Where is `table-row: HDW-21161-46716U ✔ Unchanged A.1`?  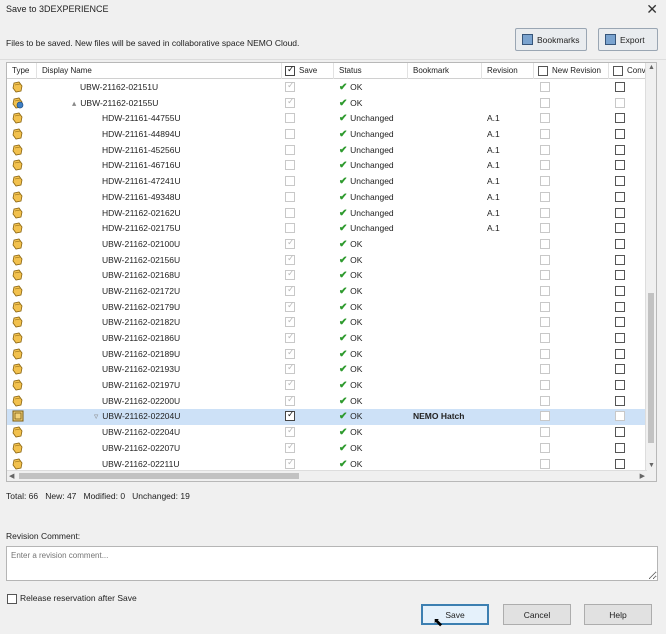
table-row: HDW-21161-46716U ✔ Unchanged A.1 is located at coordinates (327, 166).